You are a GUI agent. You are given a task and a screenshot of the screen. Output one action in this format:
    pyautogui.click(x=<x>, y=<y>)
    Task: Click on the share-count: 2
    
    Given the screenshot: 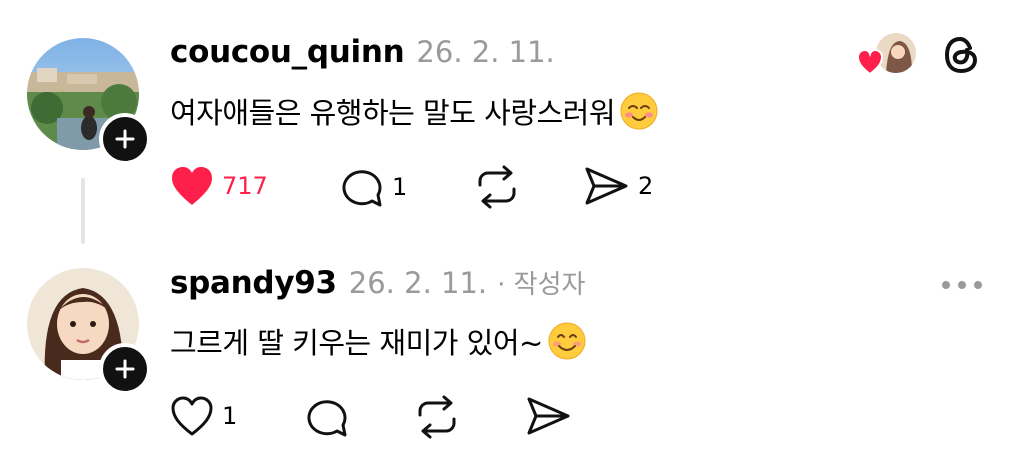 What is the action you would take?
    pyautogui.click(x=646, y=186)
    